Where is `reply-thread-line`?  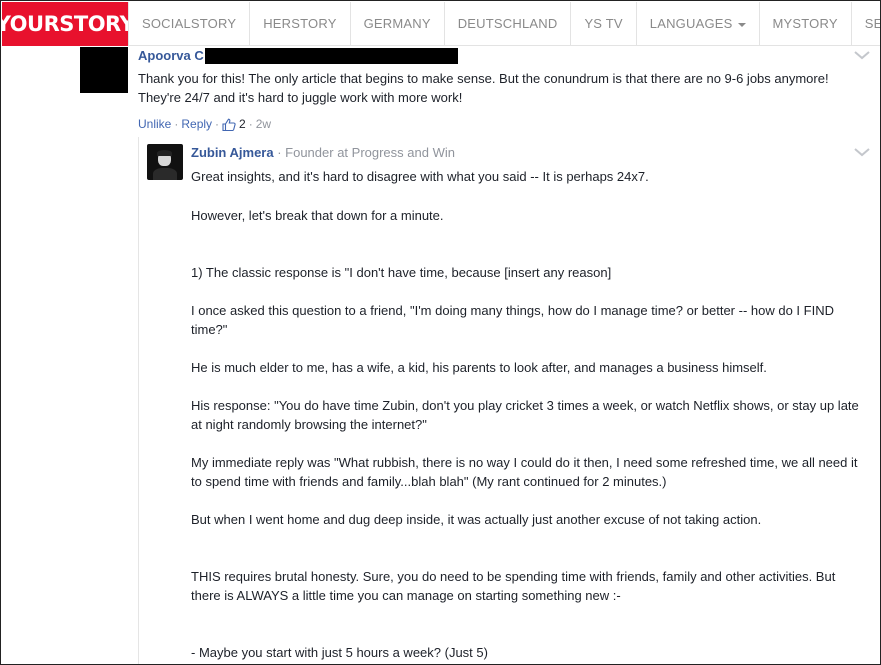 reply-thread-line is located at coordinates (138, 400).